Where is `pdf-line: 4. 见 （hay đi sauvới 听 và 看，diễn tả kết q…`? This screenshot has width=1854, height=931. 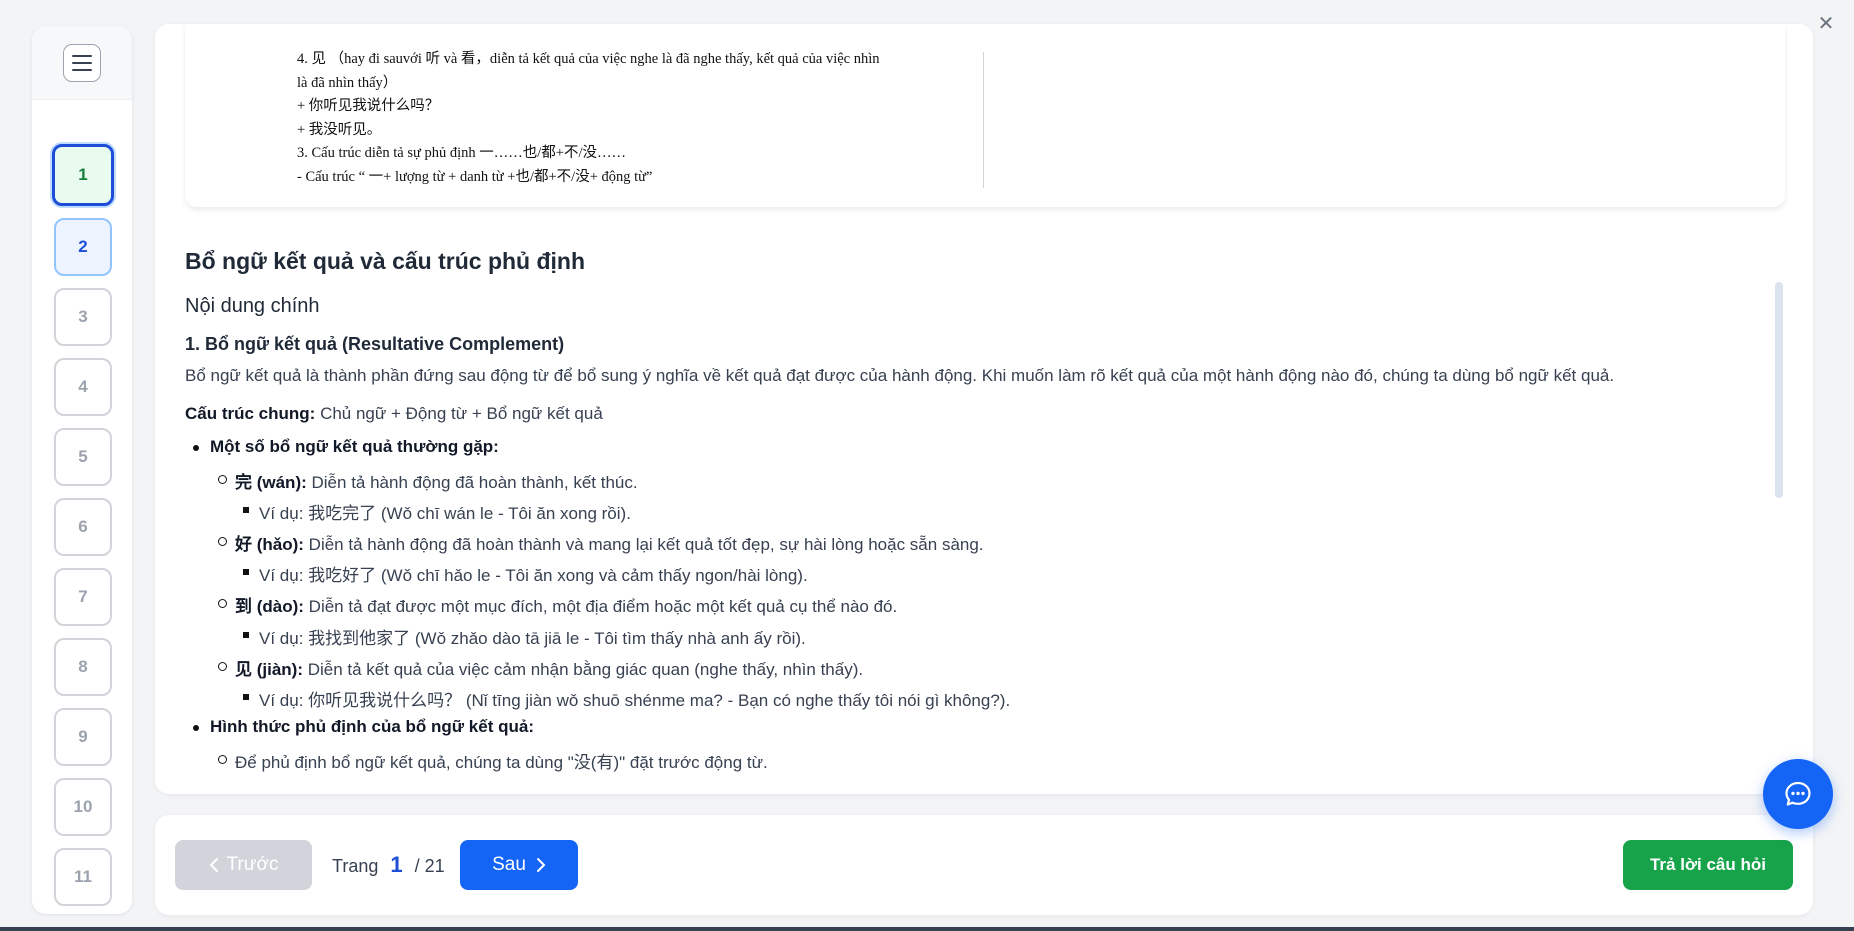
pdf-line: 4. 见 （hay đi sauvới 听 và 看，diễn tả kết q… is located at coordinates (588, 59).